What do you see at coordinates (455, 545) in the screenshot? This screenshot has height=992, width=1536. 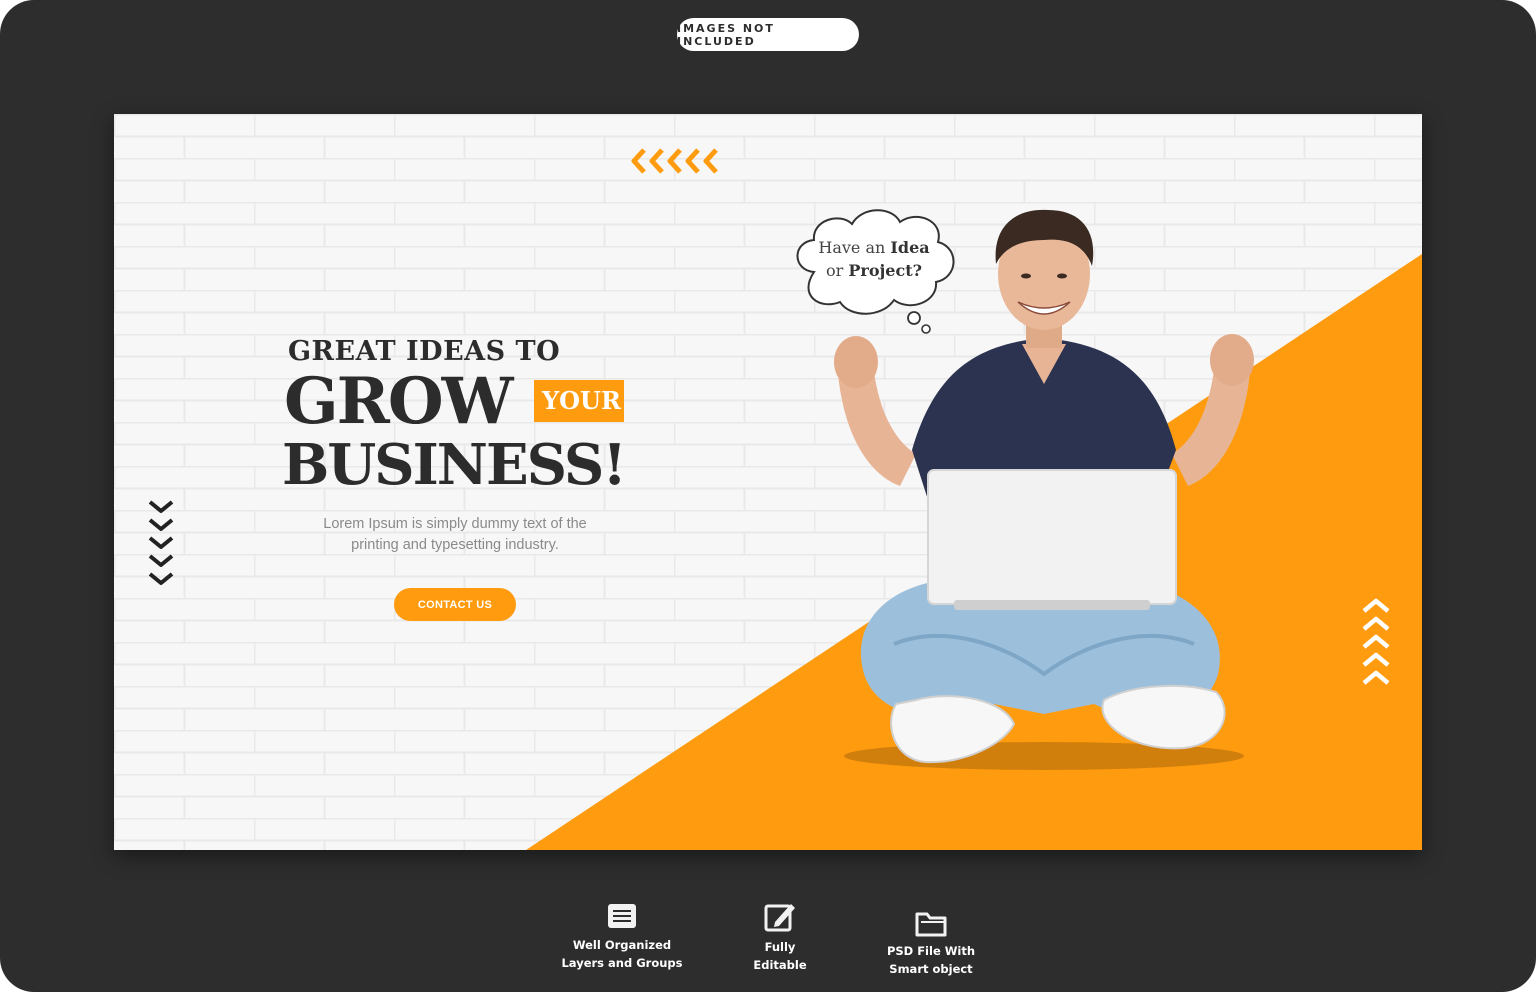 I see `body-line-2: printing and typesetting industry.` at bounding box center [455, 545].